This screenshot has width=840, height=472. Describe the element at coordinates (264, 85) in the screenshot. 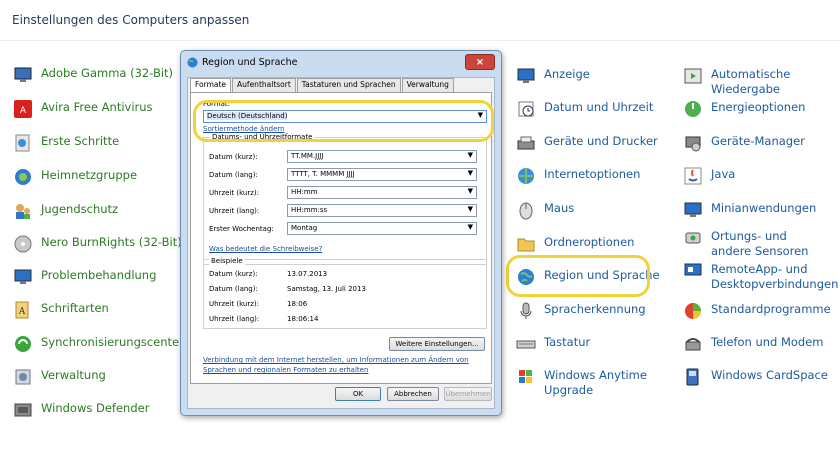

I see `tab-aufenthaltsort: Aufenthaltsort` at that location.